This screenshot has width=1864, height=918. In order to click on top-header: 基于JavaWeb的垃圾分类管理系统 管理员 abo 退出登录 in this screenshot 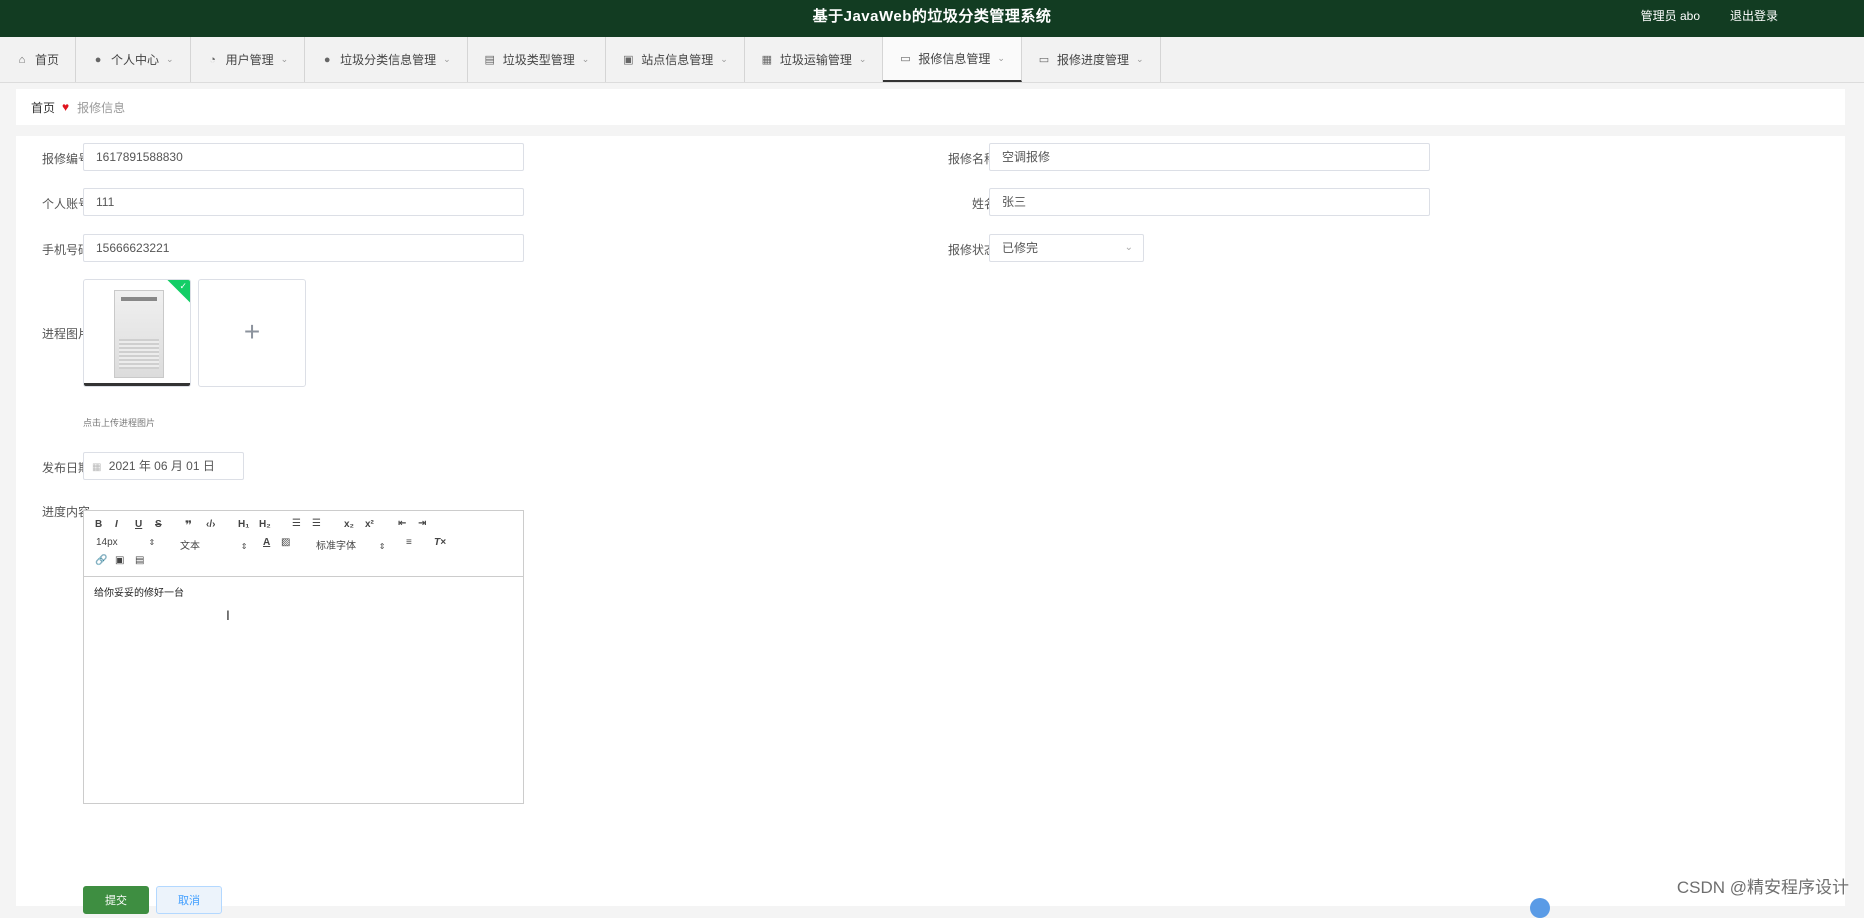, I will do `click(932, 18)`.